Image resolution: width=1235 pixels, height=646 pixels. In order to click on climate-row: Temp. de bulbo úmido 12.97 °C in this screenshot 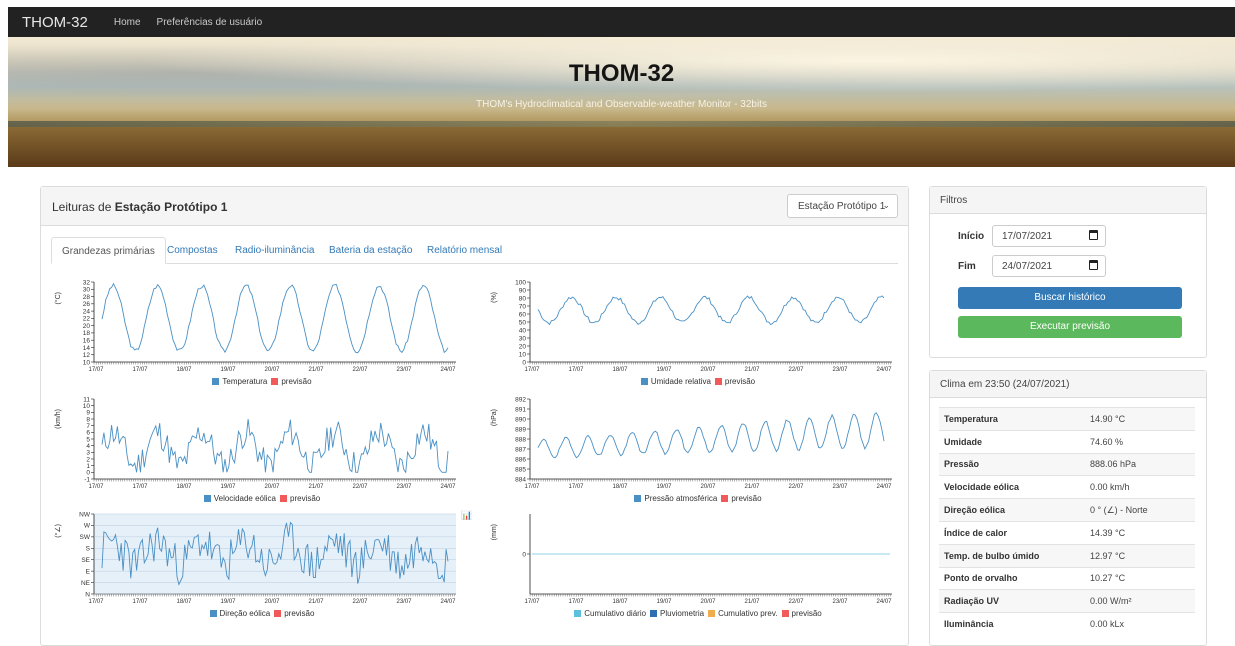, I will do `click(1067, 555)`.